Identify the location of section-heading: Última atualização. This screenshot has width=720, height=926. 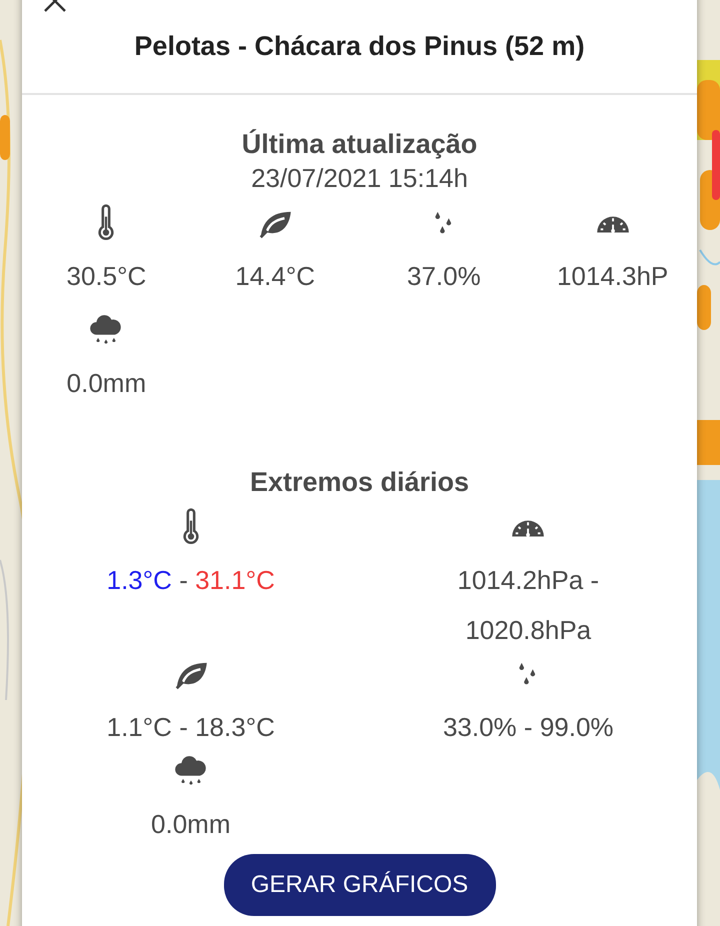
(360, 144).